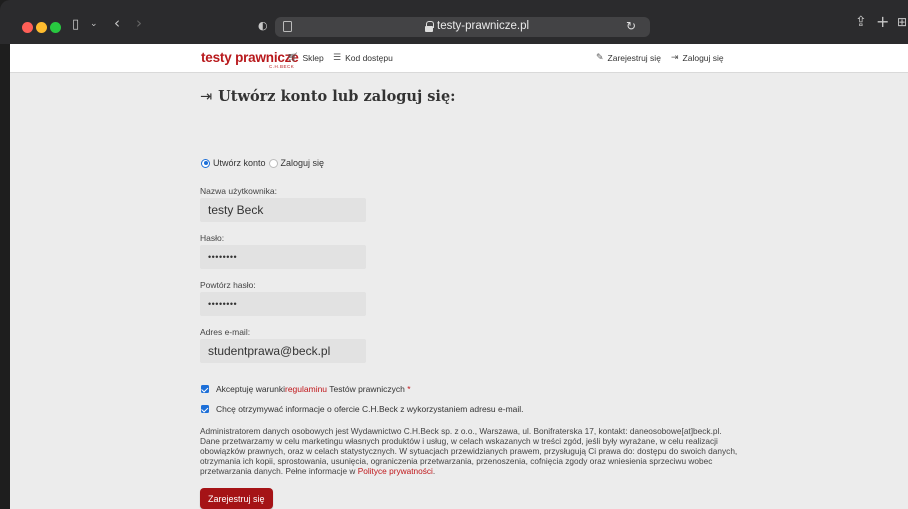 The width and height of the screenshot is (908, 509). Describe the element at coordinates (205, 389) in the screenshot. I see `terms-checkbox` at that location.